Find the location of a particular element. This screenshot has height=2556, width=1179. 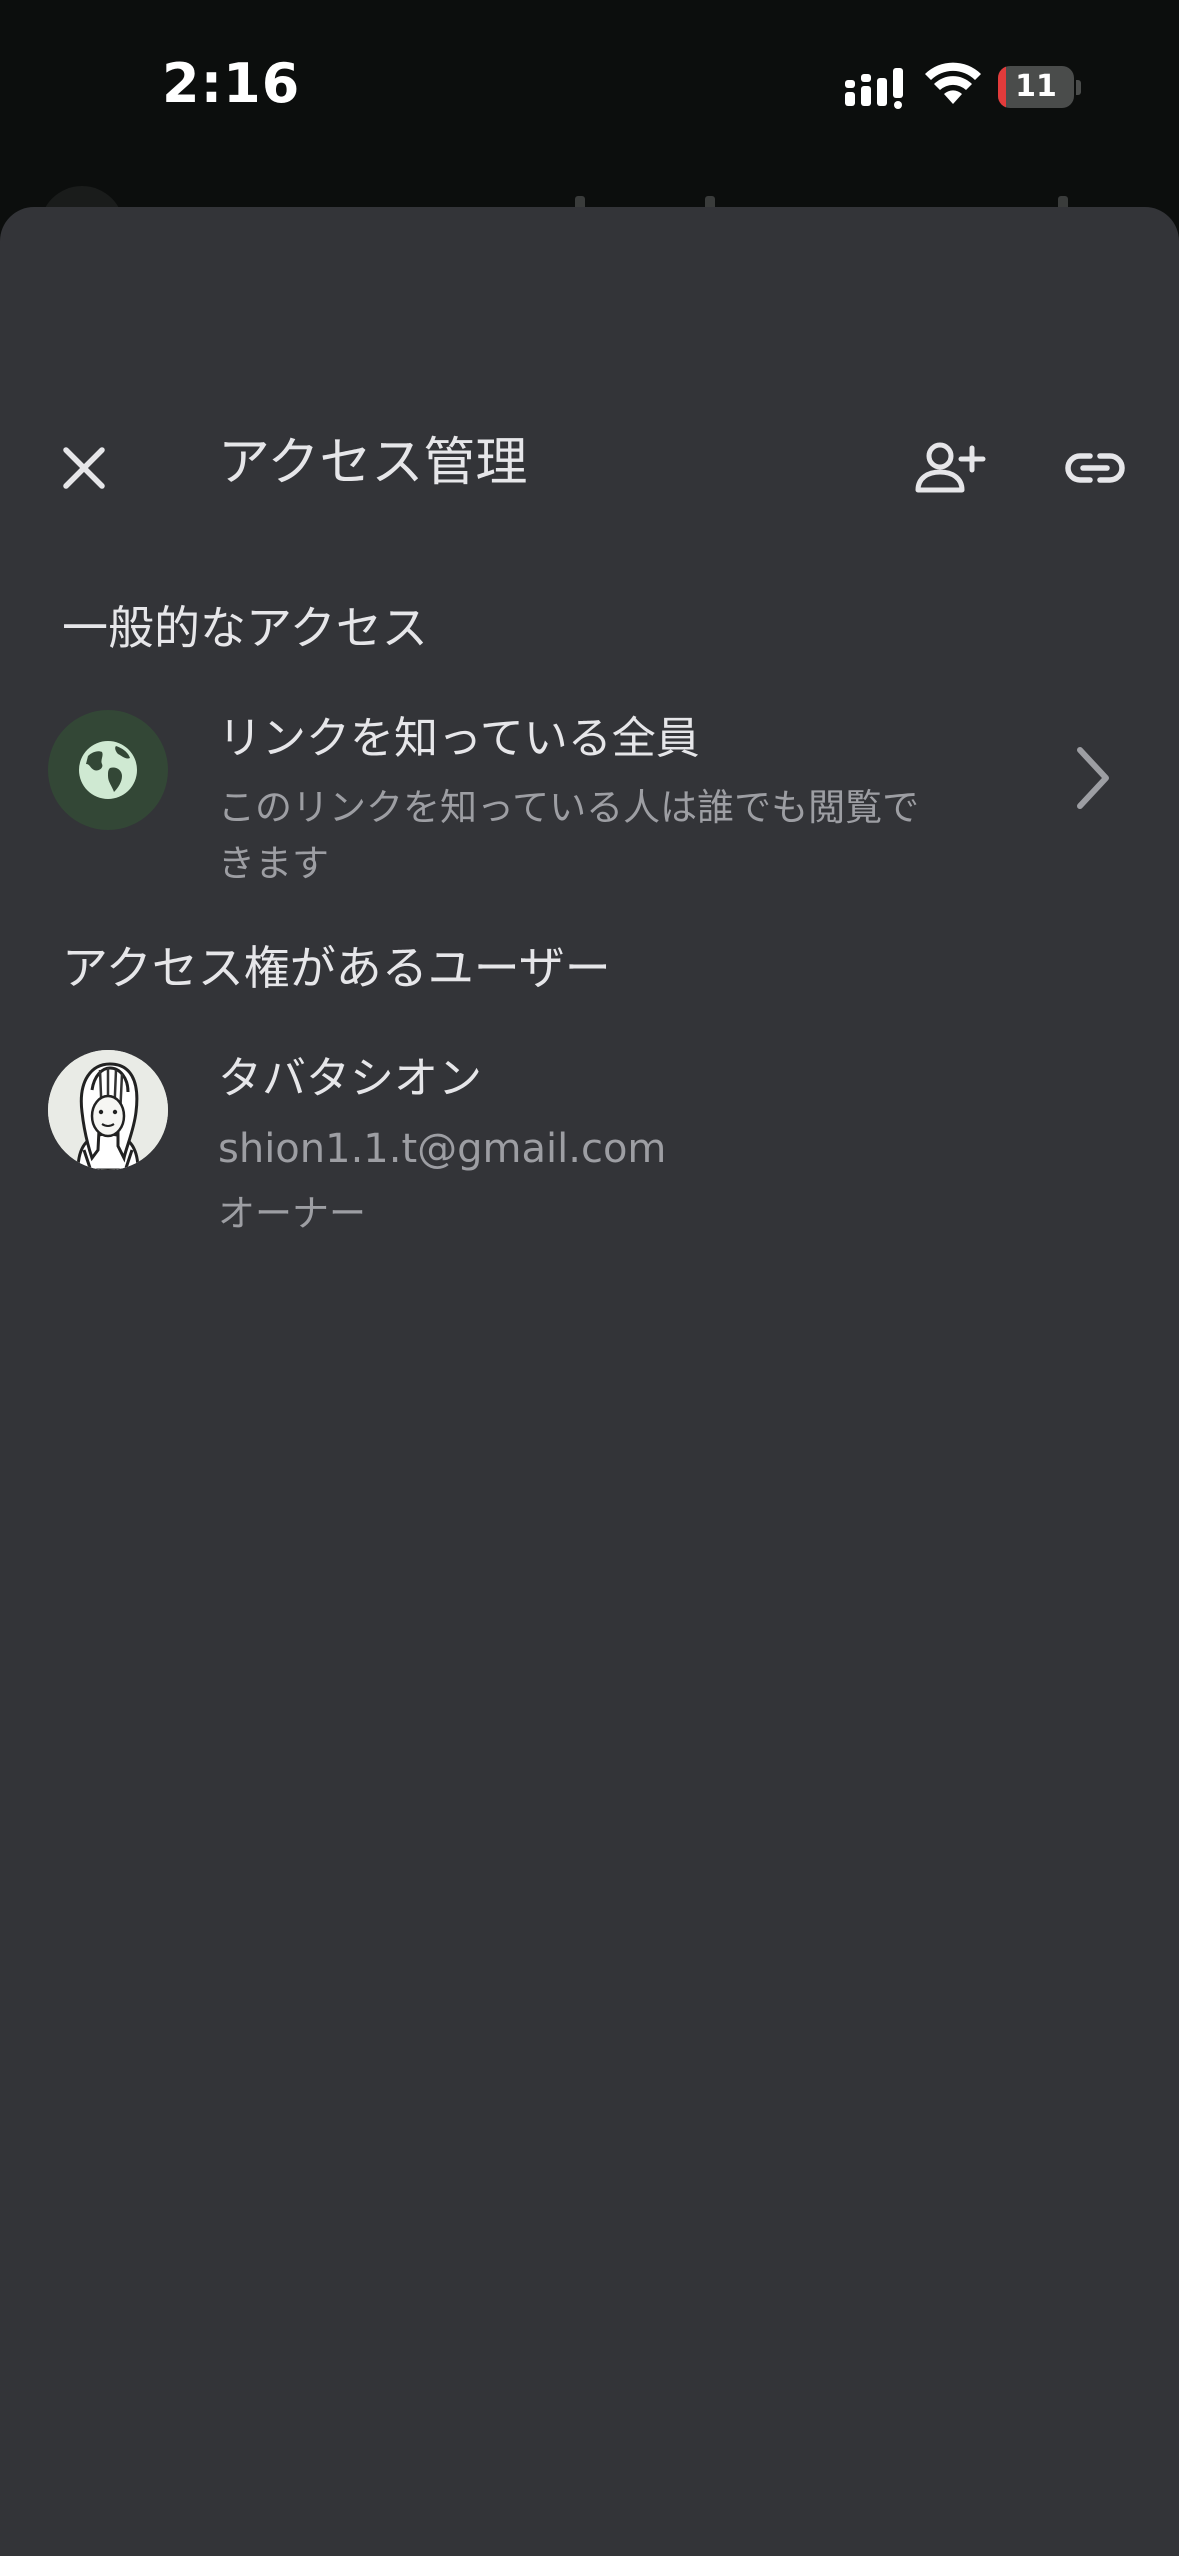

users-with-access-heading: アクセス権があるユーザー is located at coordinates (336, 968).